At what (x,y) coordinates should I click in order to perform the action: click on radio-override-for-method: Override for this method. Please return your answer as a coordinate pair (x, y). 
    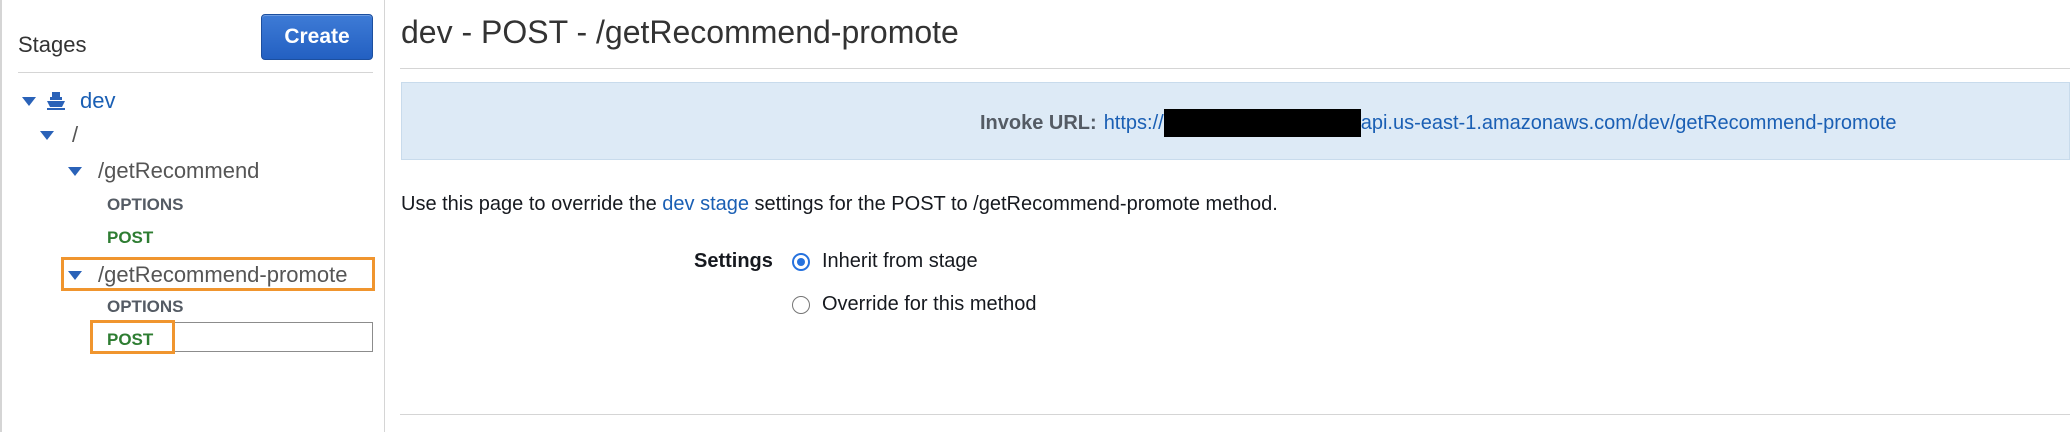
    Looking at the image, I should click on (914, 304).